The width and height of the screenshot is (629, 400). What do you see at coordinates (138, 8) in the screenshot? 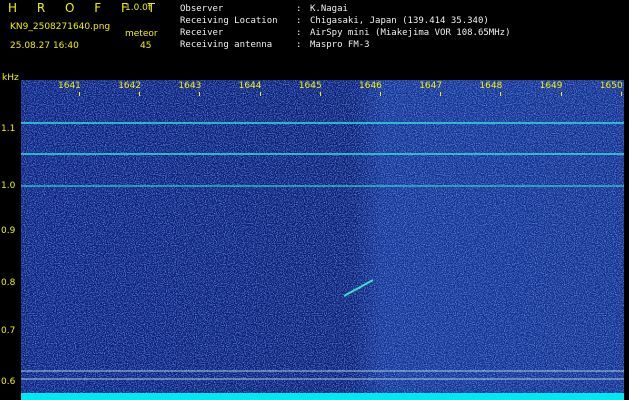
I see `app-version: 1.0.0f` at bounding box center [138, 8].